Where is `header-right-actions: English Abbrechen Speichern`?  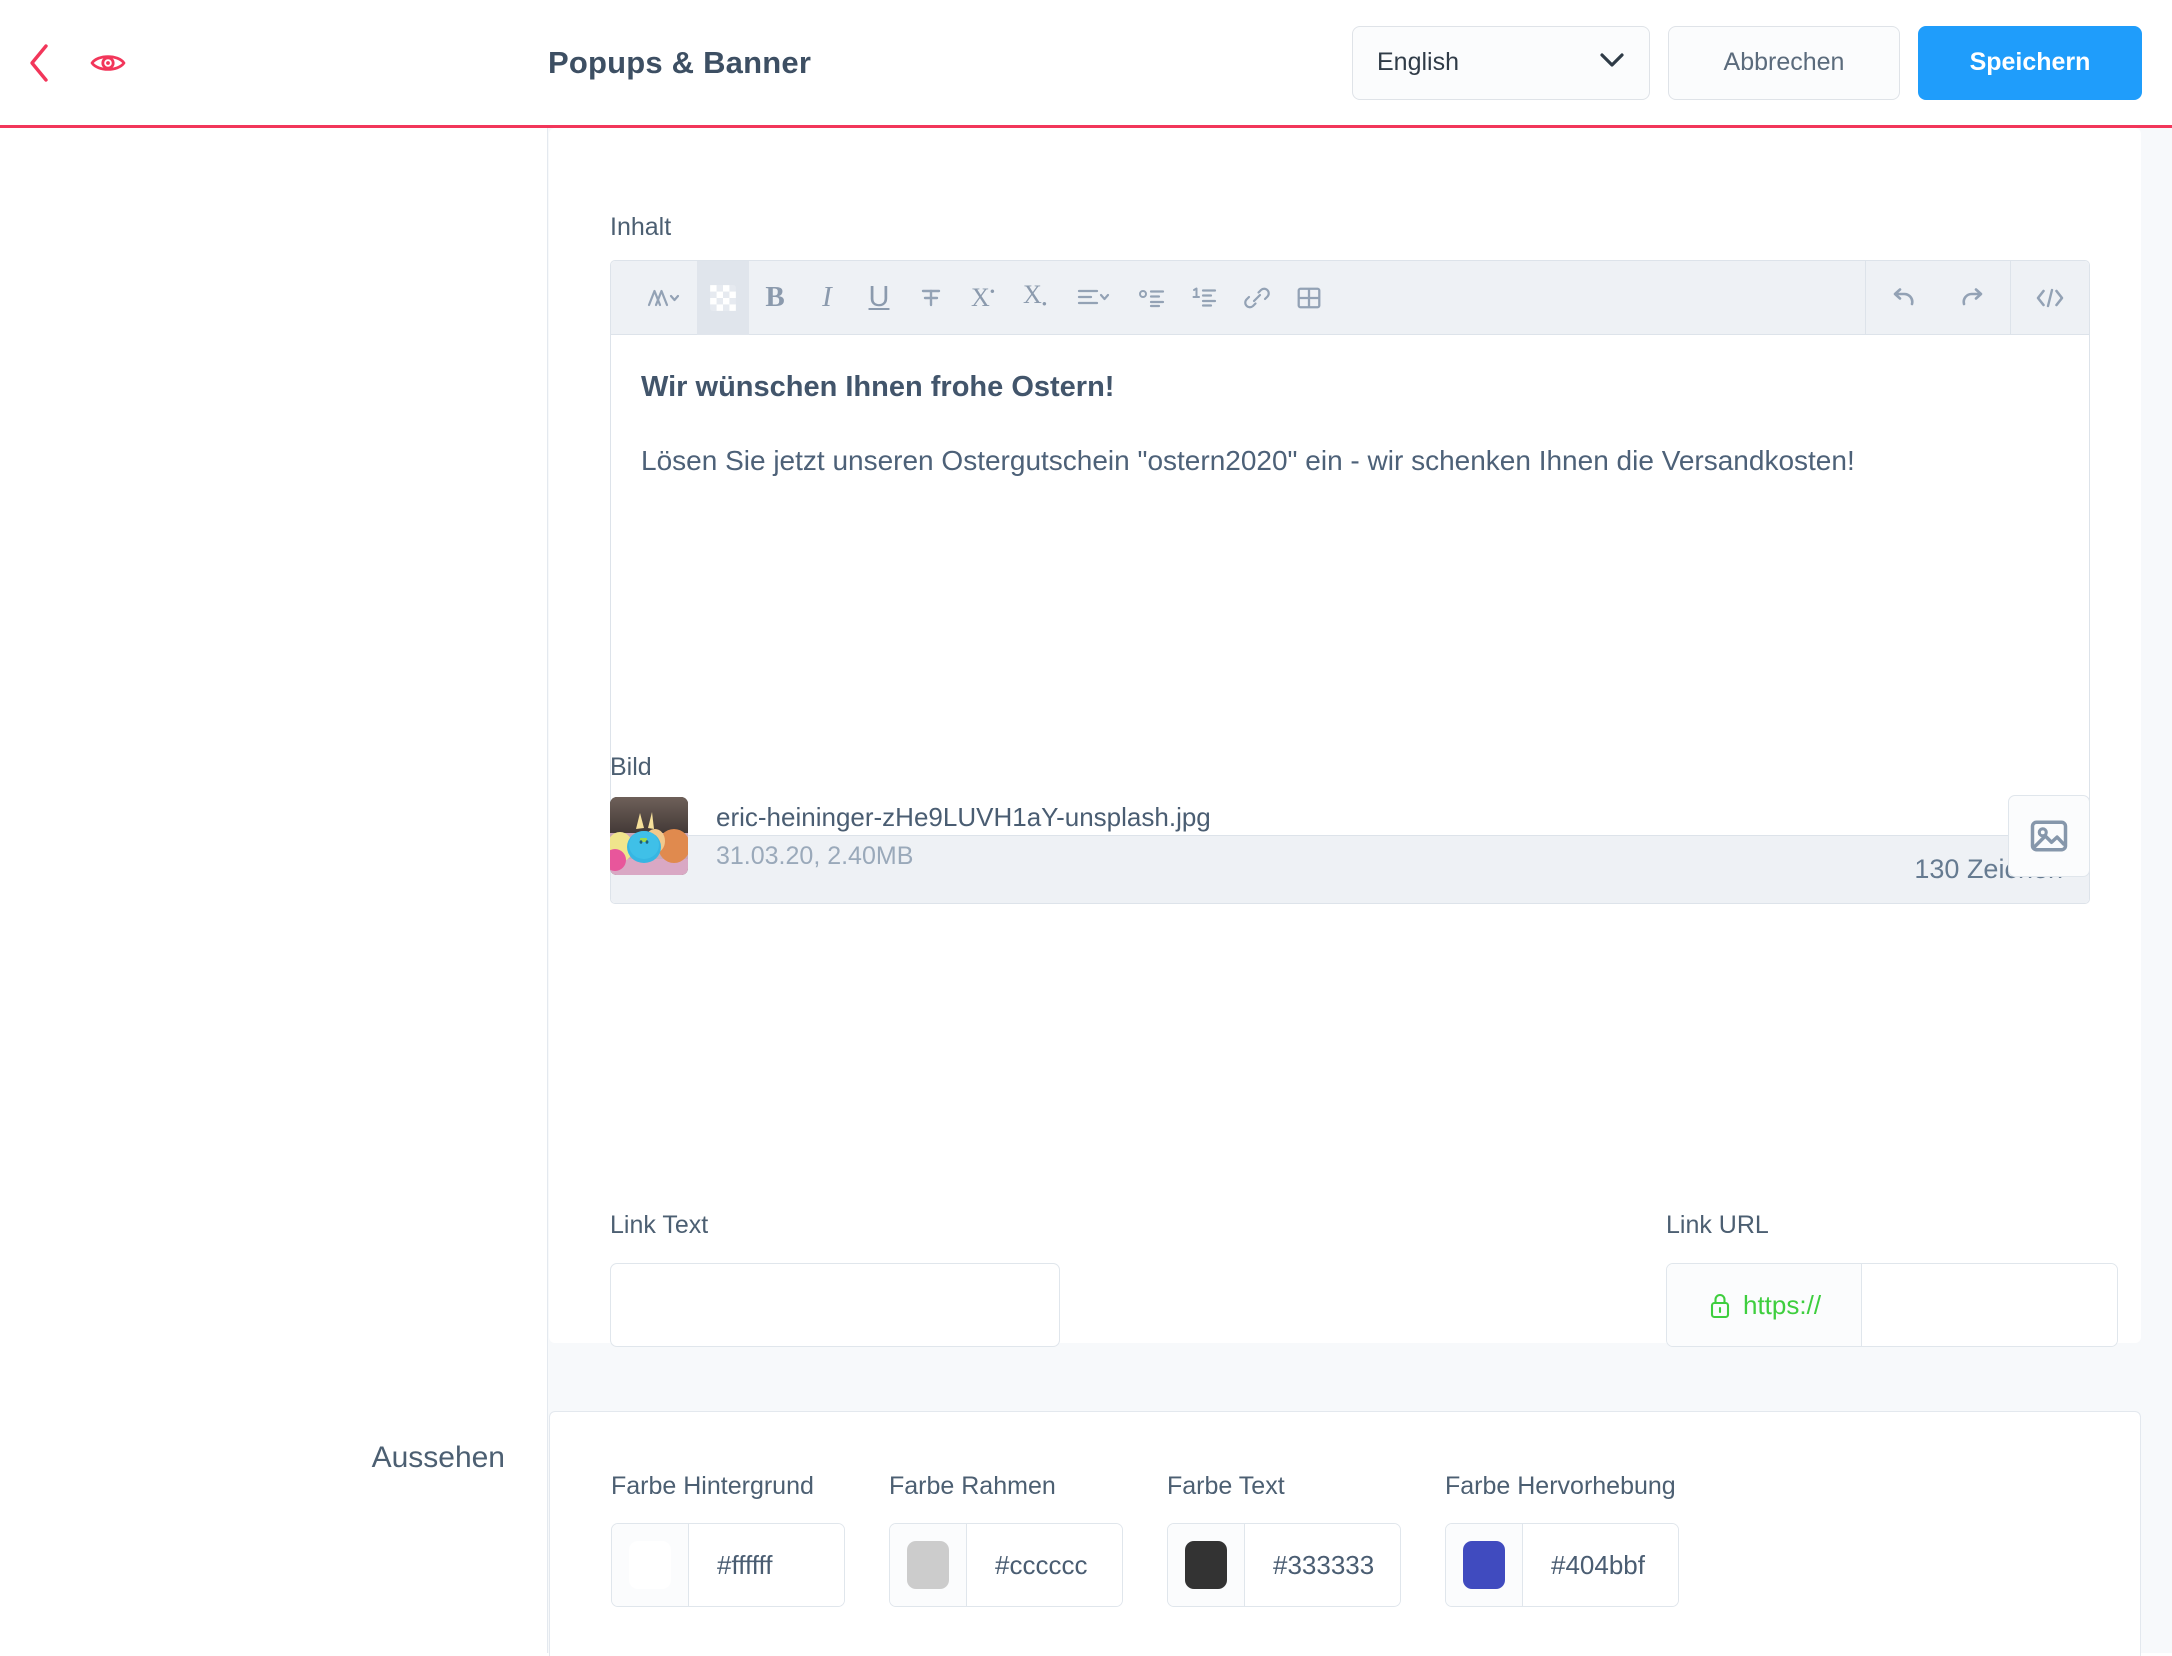
header-right-actions: English Abbrechen Speichern is located at coordinates (1748, 62).